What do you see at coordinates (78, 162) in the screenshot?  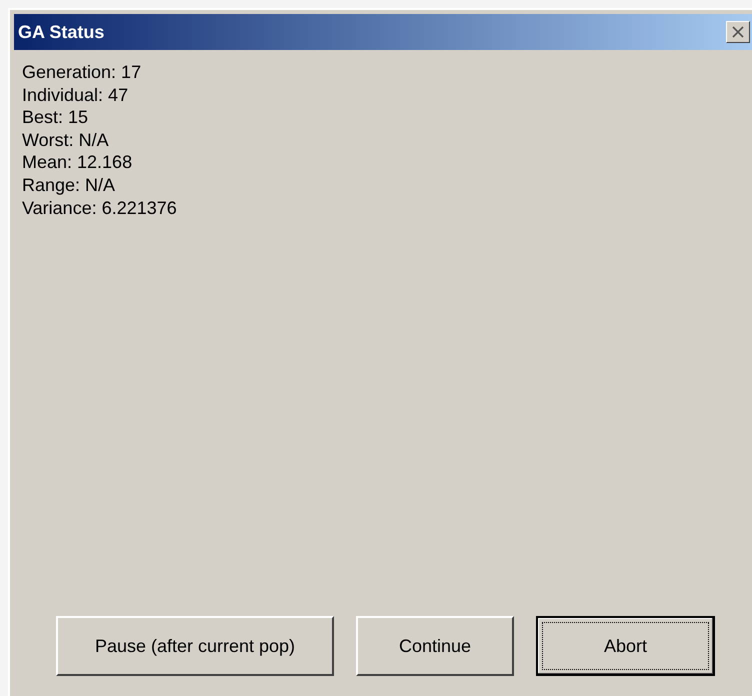 I see `status-line: Mean: 12.168` at bounding box center [78, 162].